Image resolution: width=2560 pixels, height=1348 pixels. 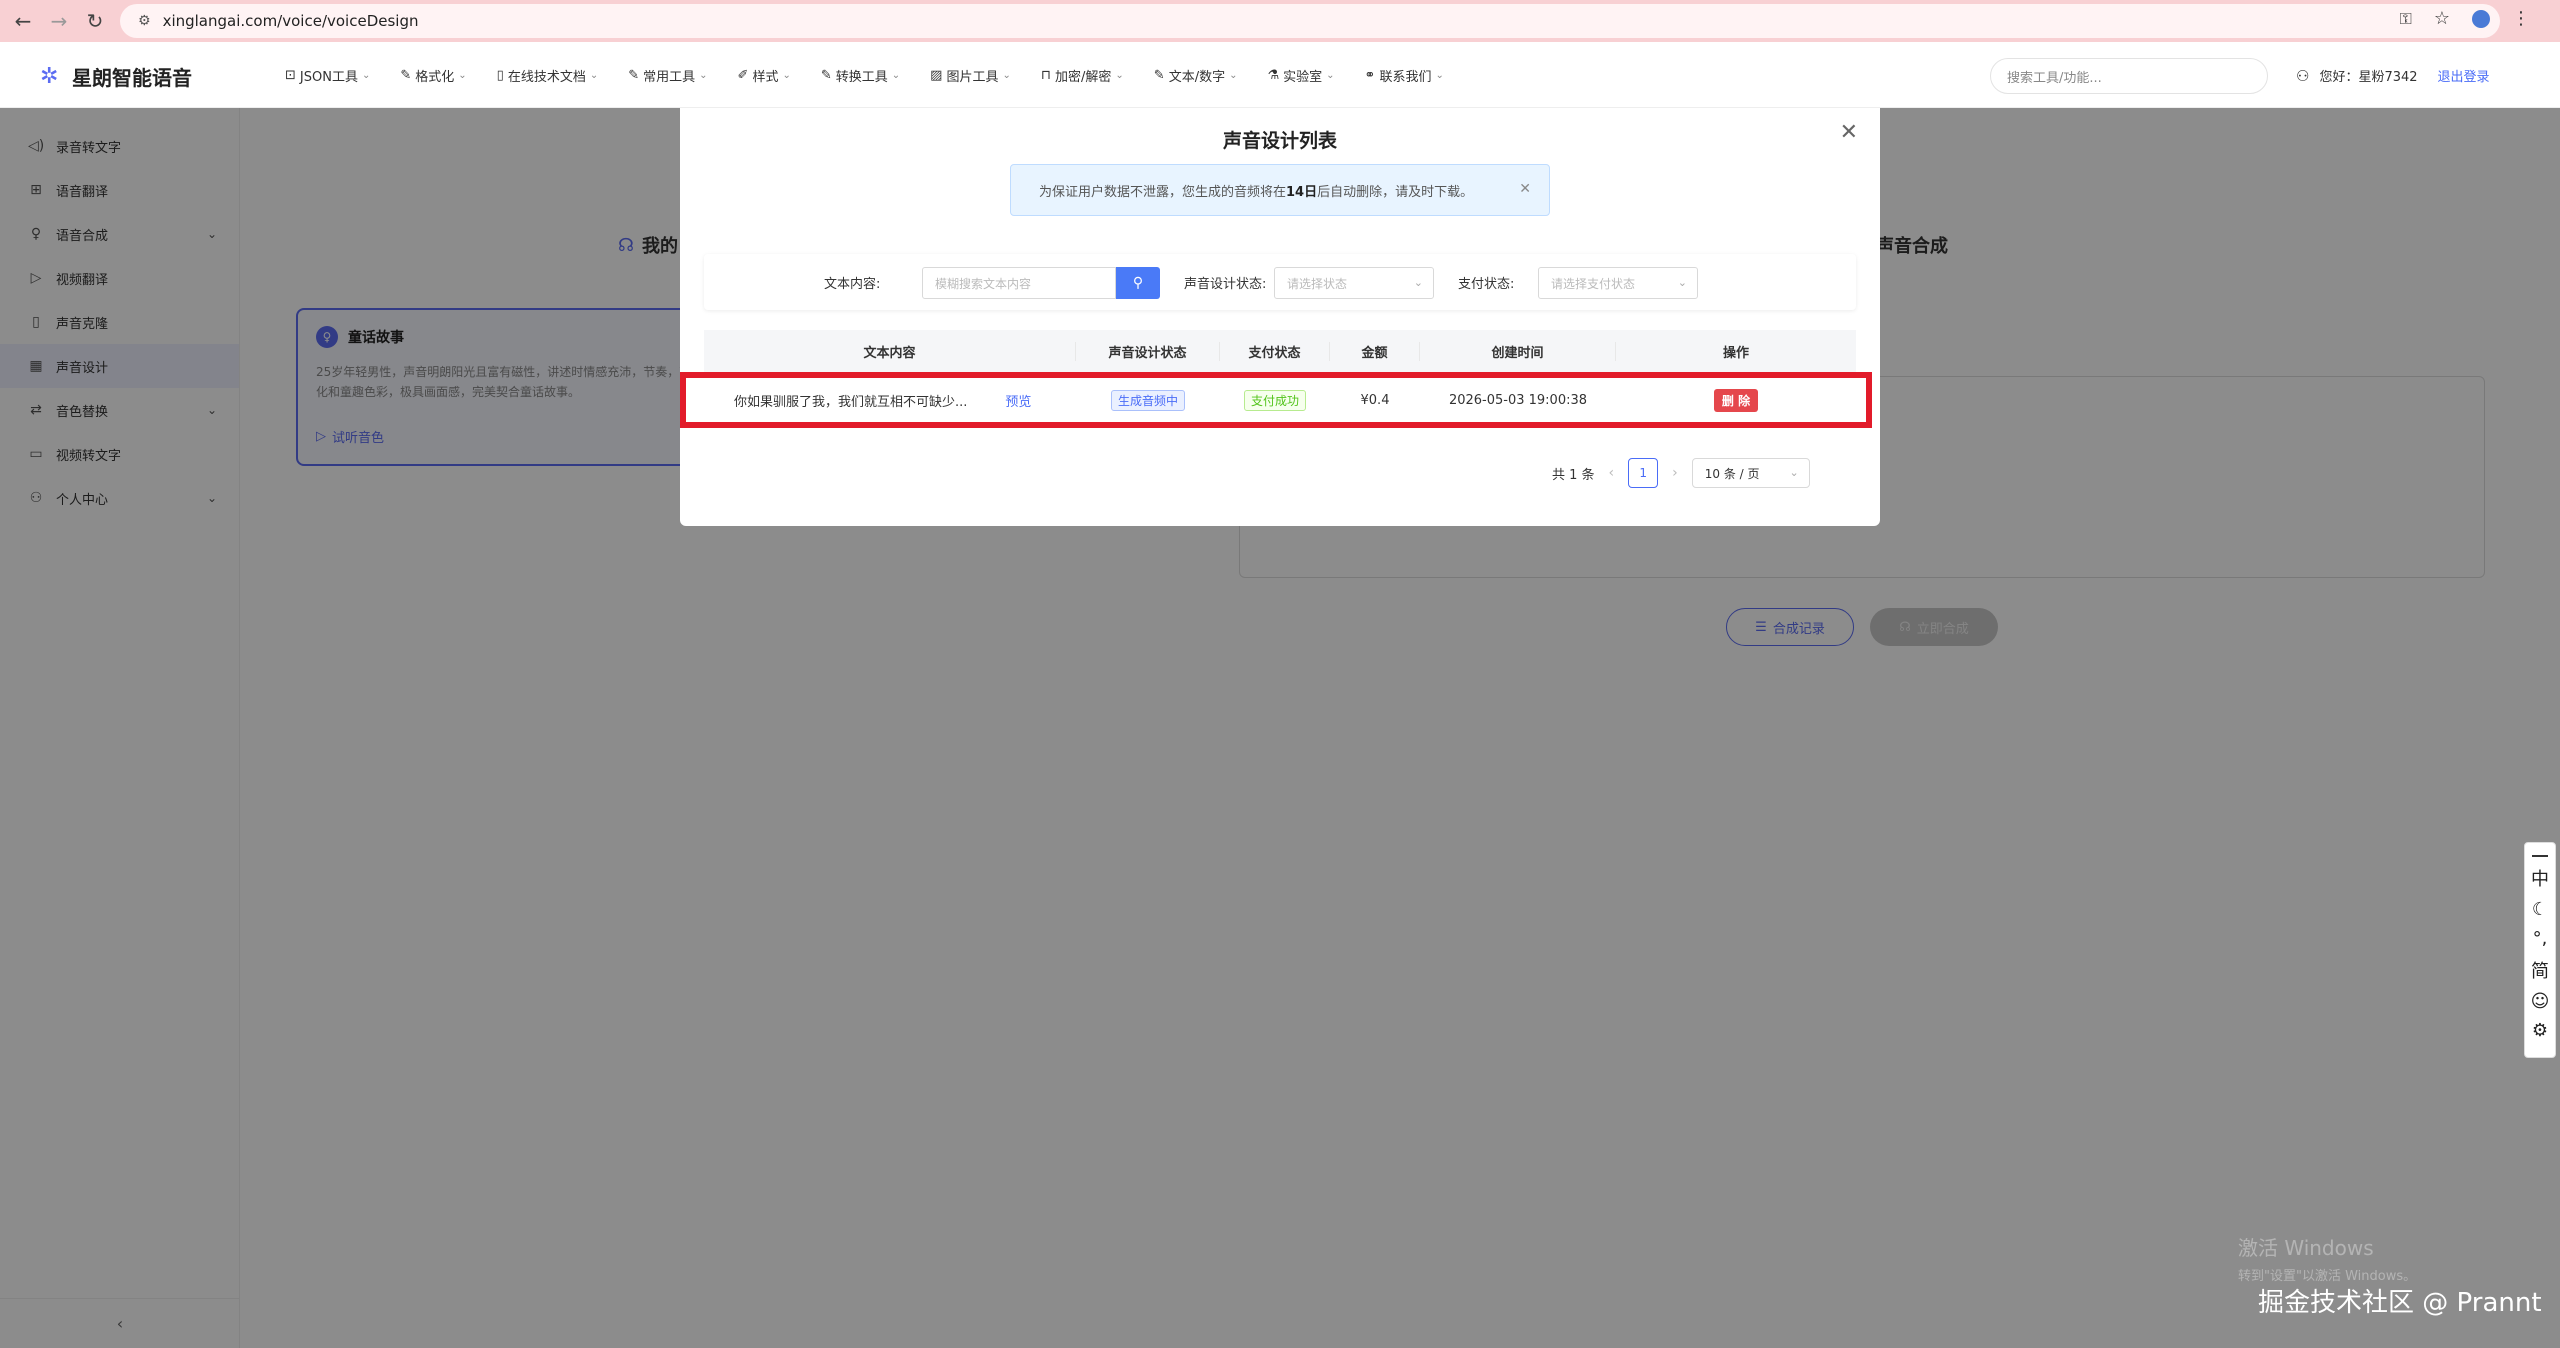 I want to click on nav-convert-tools: ✎ 转换工具 ⌄, so click(x=860, y=75).